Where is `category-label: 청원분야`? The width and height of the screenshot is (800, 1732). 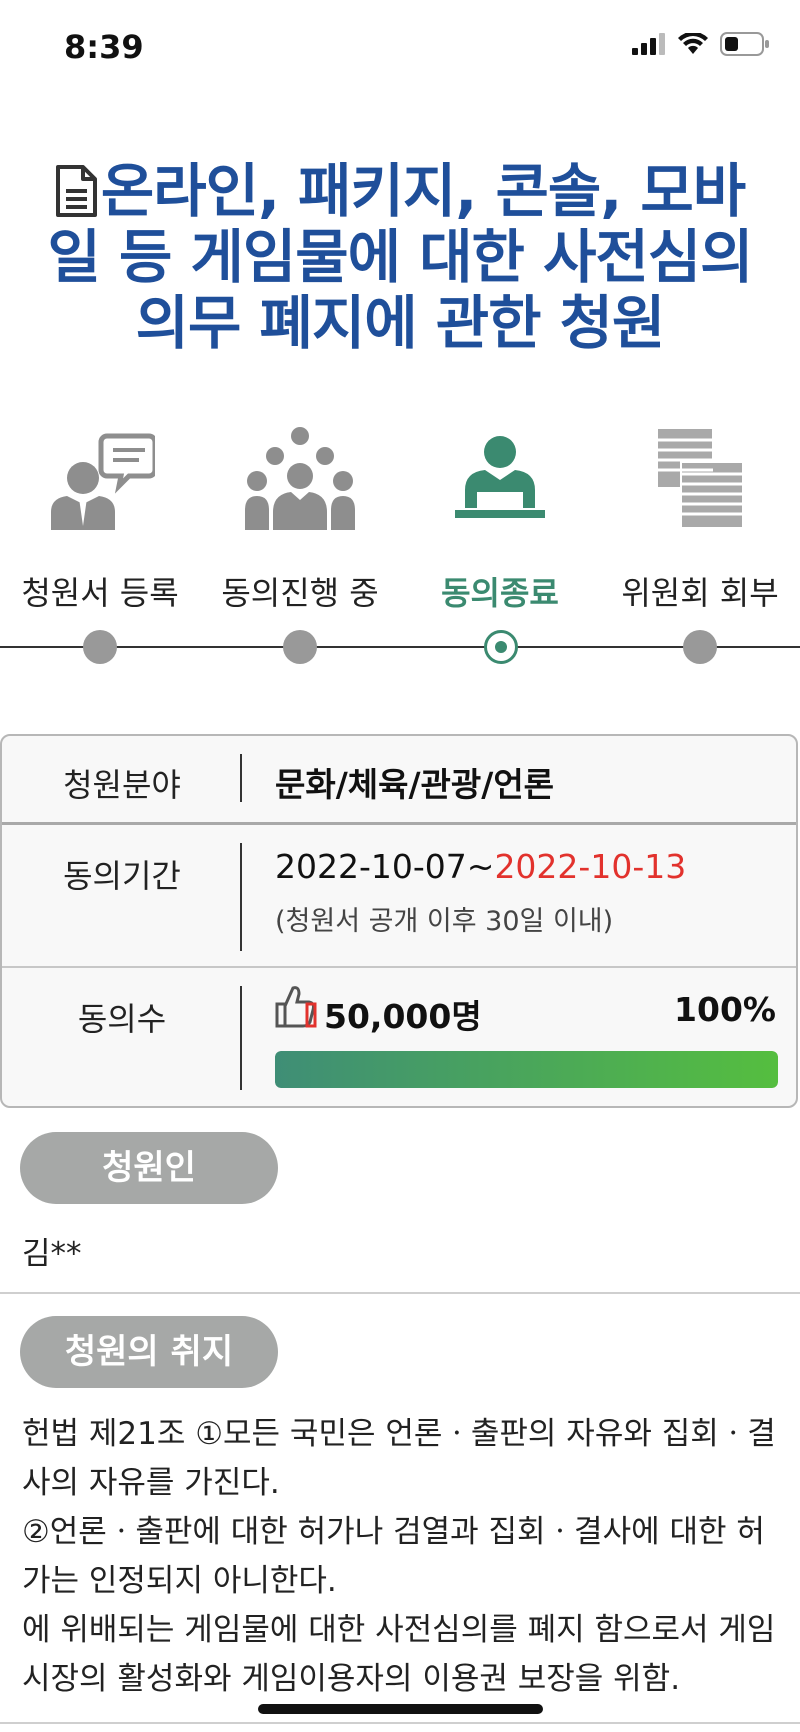 category-label: 청원분야 is located at coordinates (122, 785).